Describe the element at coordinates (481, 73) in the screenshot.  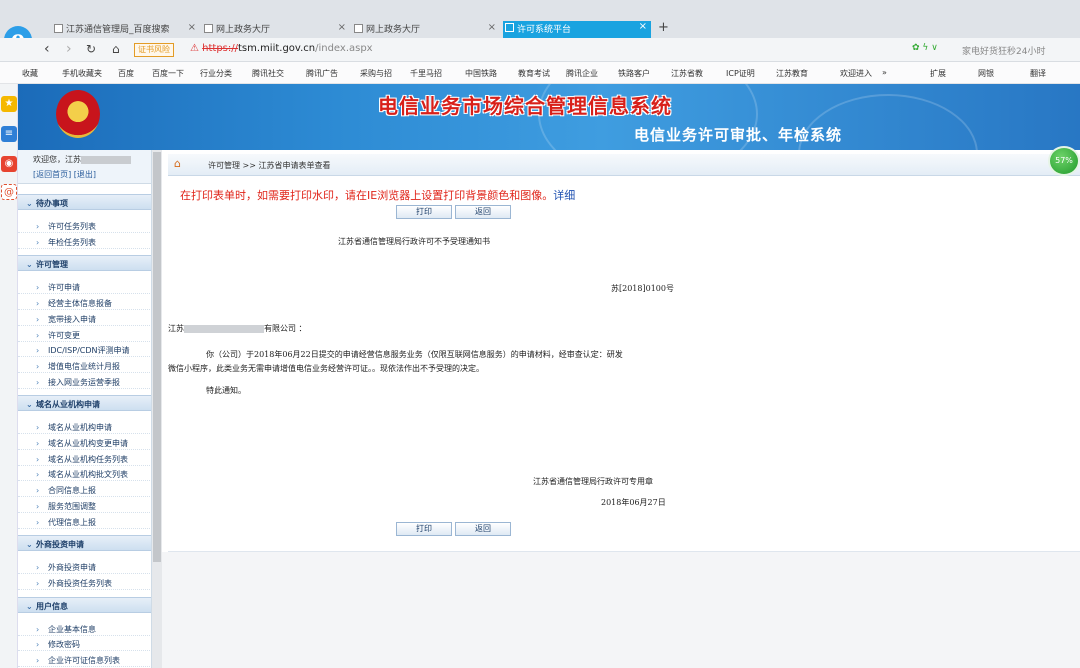
I see `favorite-item: 中国铁路` at that location.